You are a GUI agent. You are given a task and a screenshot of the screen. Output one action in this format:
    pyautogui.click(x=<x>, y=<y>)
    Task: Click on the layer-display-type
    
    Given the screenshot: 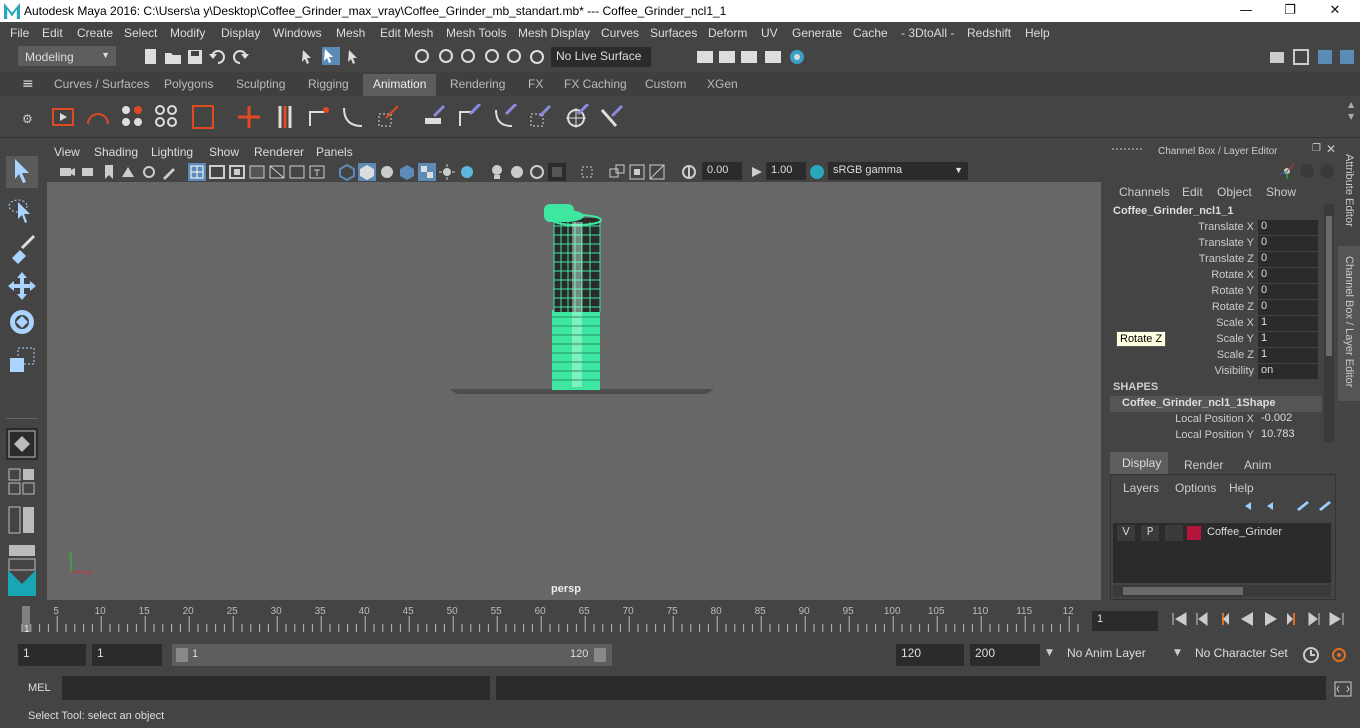 What is the action you would take?
    pyautogui.click(x=1174, y=533)
    